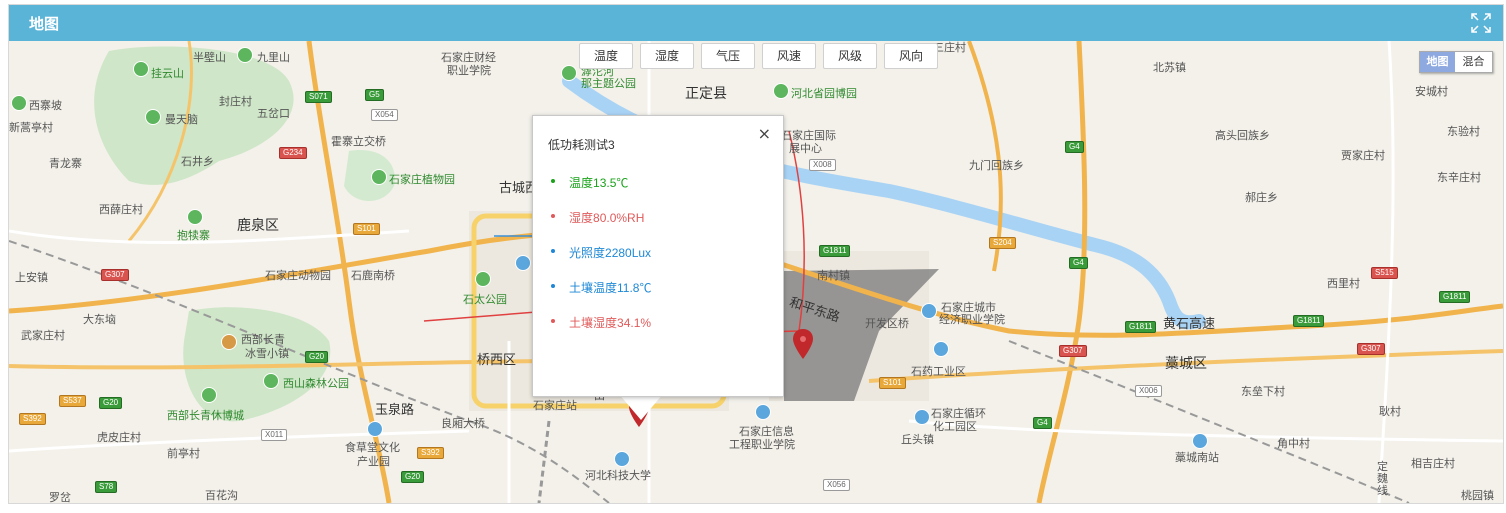 Image resolution: width=1506 pixels, height=513 pixels. Describe the element at coordinates (593, 323) in the screenshot. I see `reading-label: 土壤湿度` at that location.